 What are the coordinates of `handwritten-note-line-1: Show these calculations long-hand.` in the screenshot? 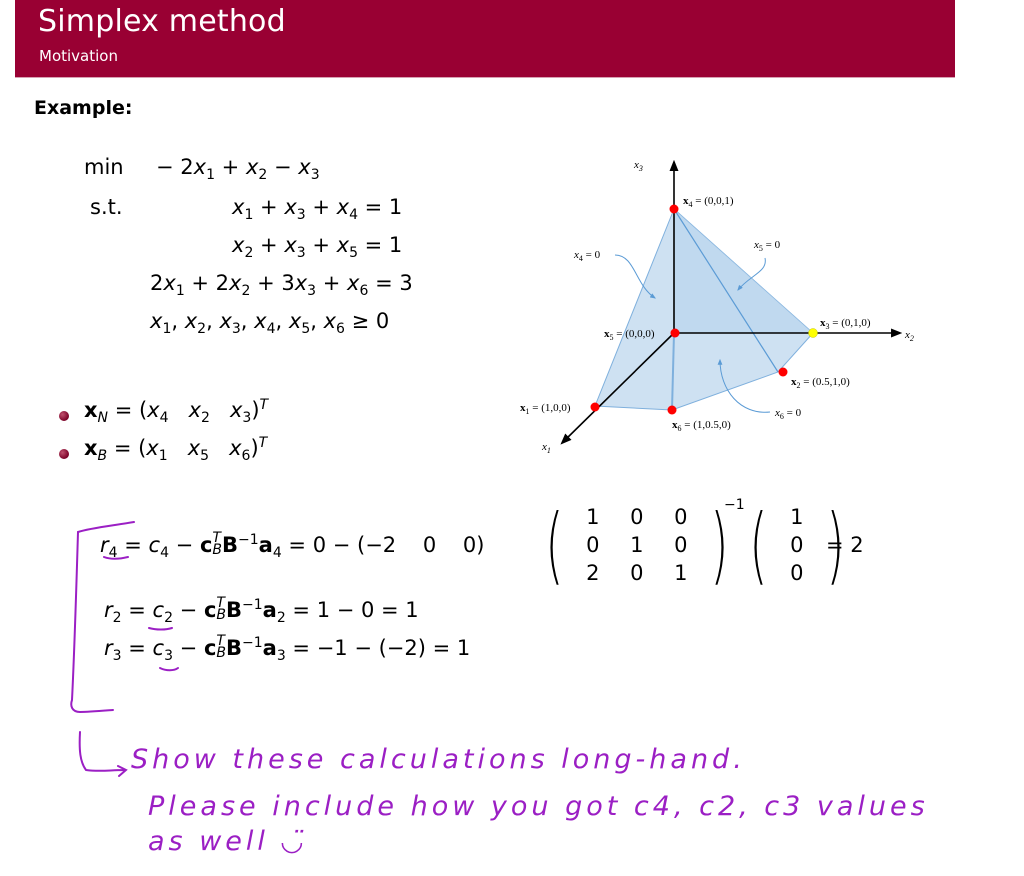 It's located at (438, 759).